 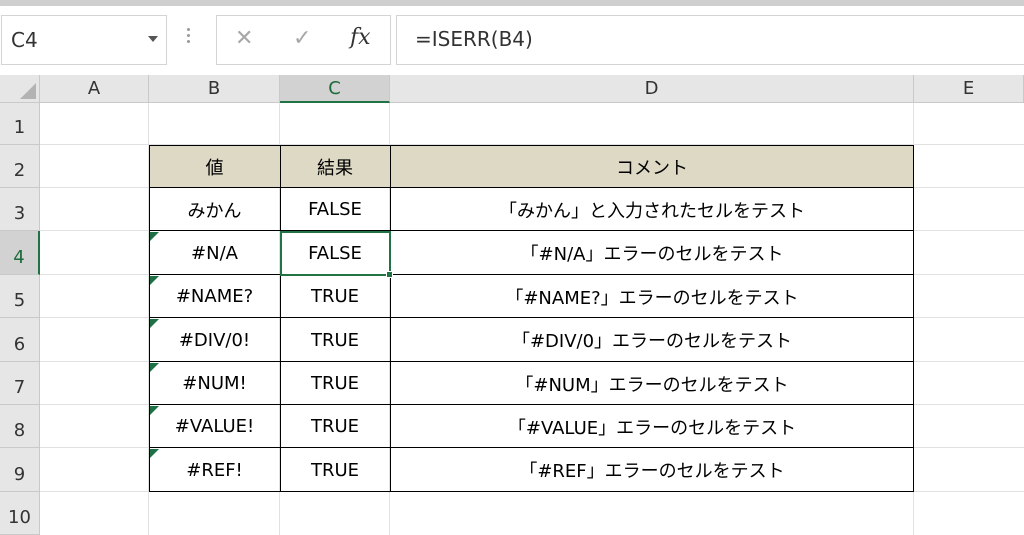 What do you see at coordinates (214, 340) in the screenshot?
I see `value-cell: #DIV/0!` at bounding box center [214, 340].